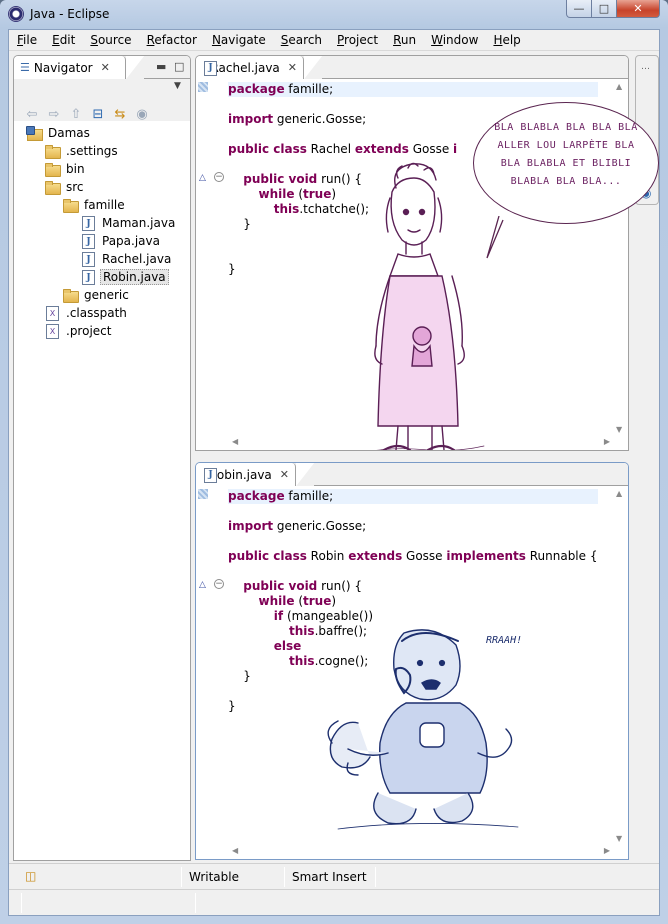  What do you see at coordinates (579, 9) in the screenshot?
I see `minimize-button: —` at bounding box center [579, 9].